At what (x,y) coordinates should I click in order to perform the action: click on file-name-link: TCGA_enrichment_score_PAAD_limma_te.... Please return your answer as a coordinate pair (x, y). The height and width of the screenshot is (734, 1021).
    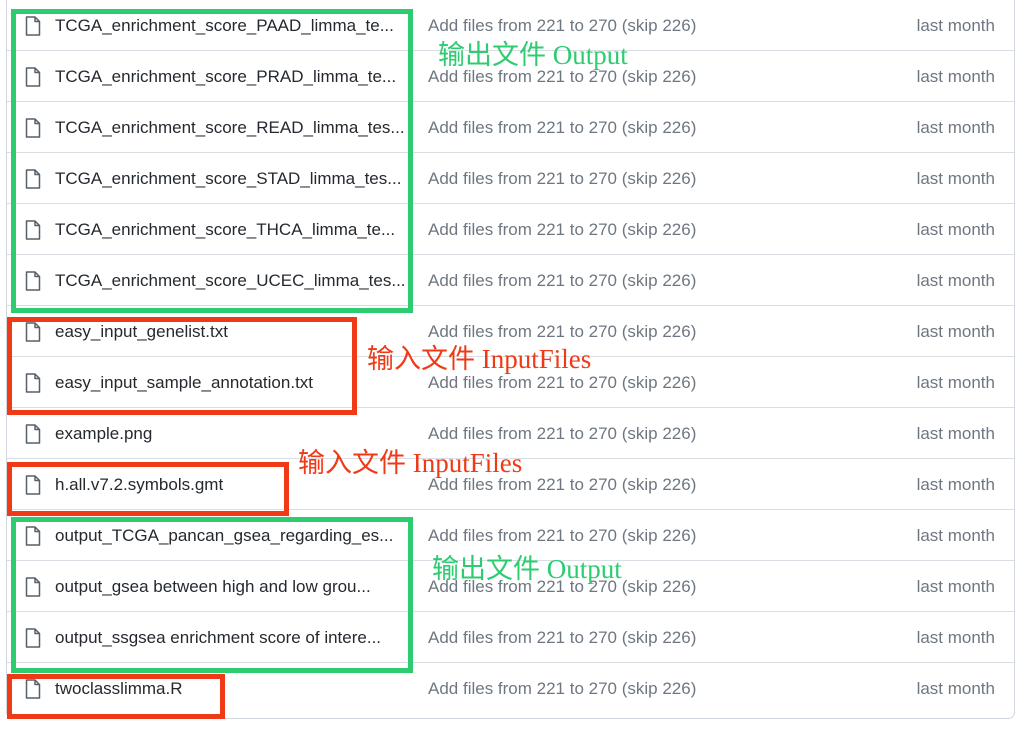
    Looking at the image, I should click on (224, 25).